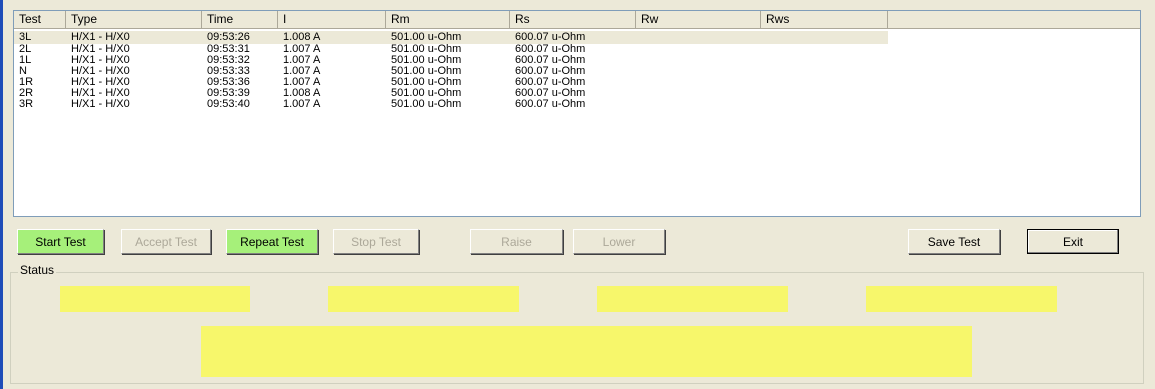 The height and width of the screenshot is (389, 1155). Describe the element at coordinates (134, 20) in the screenshot. I see `column-header-type: Type` at that location.